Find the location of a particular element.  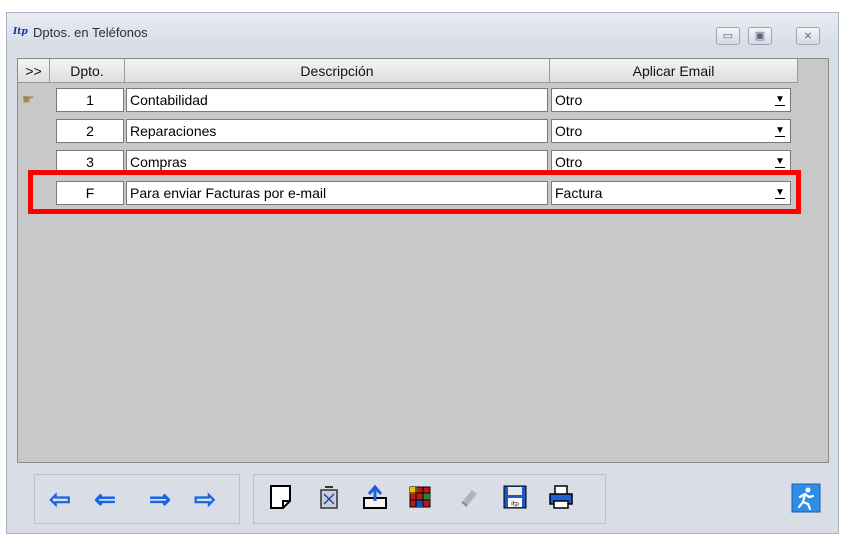

printer-icon is located at coordinates (561, 497).